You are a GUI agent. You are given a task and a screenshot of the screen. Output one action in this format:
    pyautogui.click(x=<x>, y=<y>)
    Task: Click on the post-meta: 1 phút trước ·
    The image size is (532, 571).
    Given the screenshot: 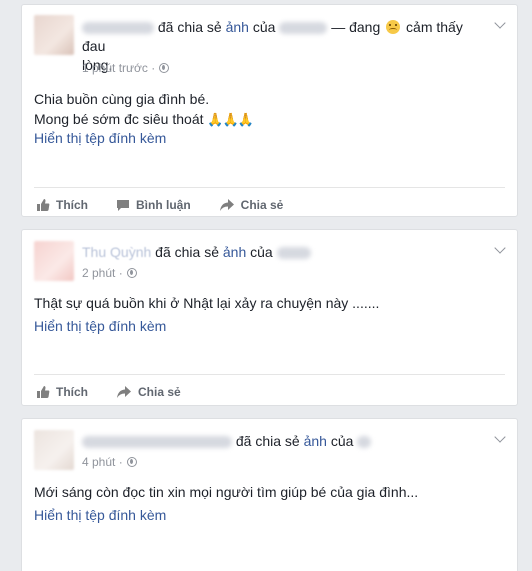 What is the action you would take?
    pyautogui.click(x=126, y=68)
    